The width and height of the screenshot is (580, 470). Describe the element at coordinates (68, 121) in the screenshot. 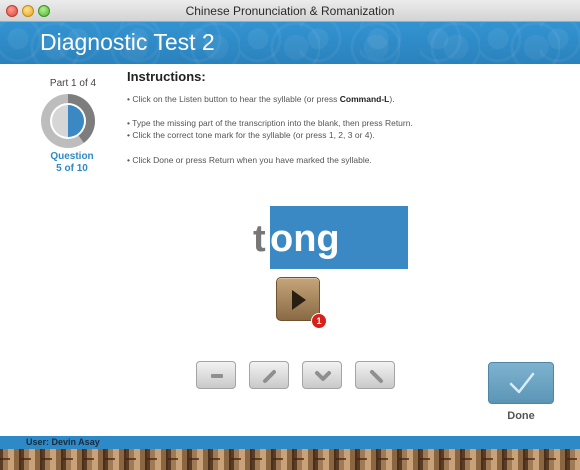

I see `progress-ring` at that location.